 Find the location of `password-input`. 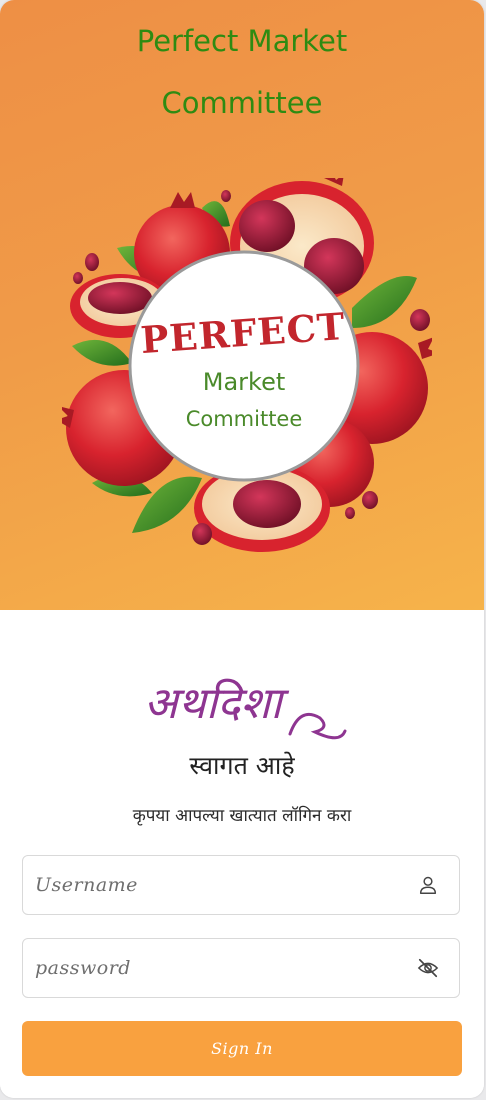

password-input is located at coordinates (220, 968).